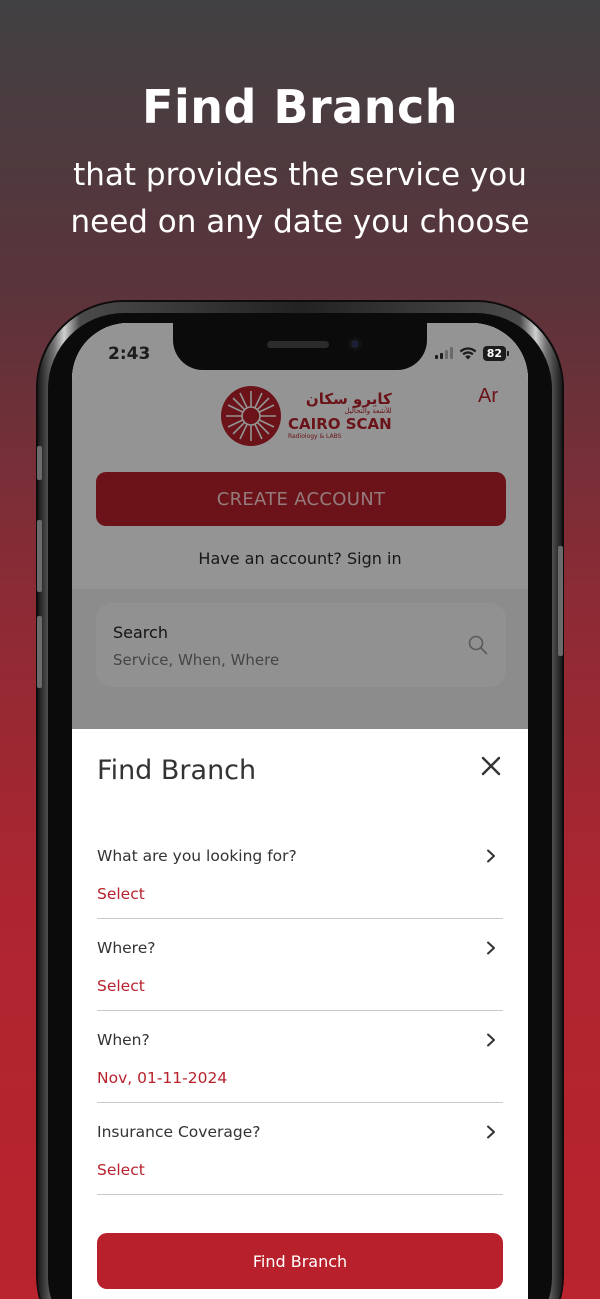 This screenshot has width=600, height=1299. Describe the element at coordinates (129, 354) in the screenshot. I see `status-time: 2:43` at that location.